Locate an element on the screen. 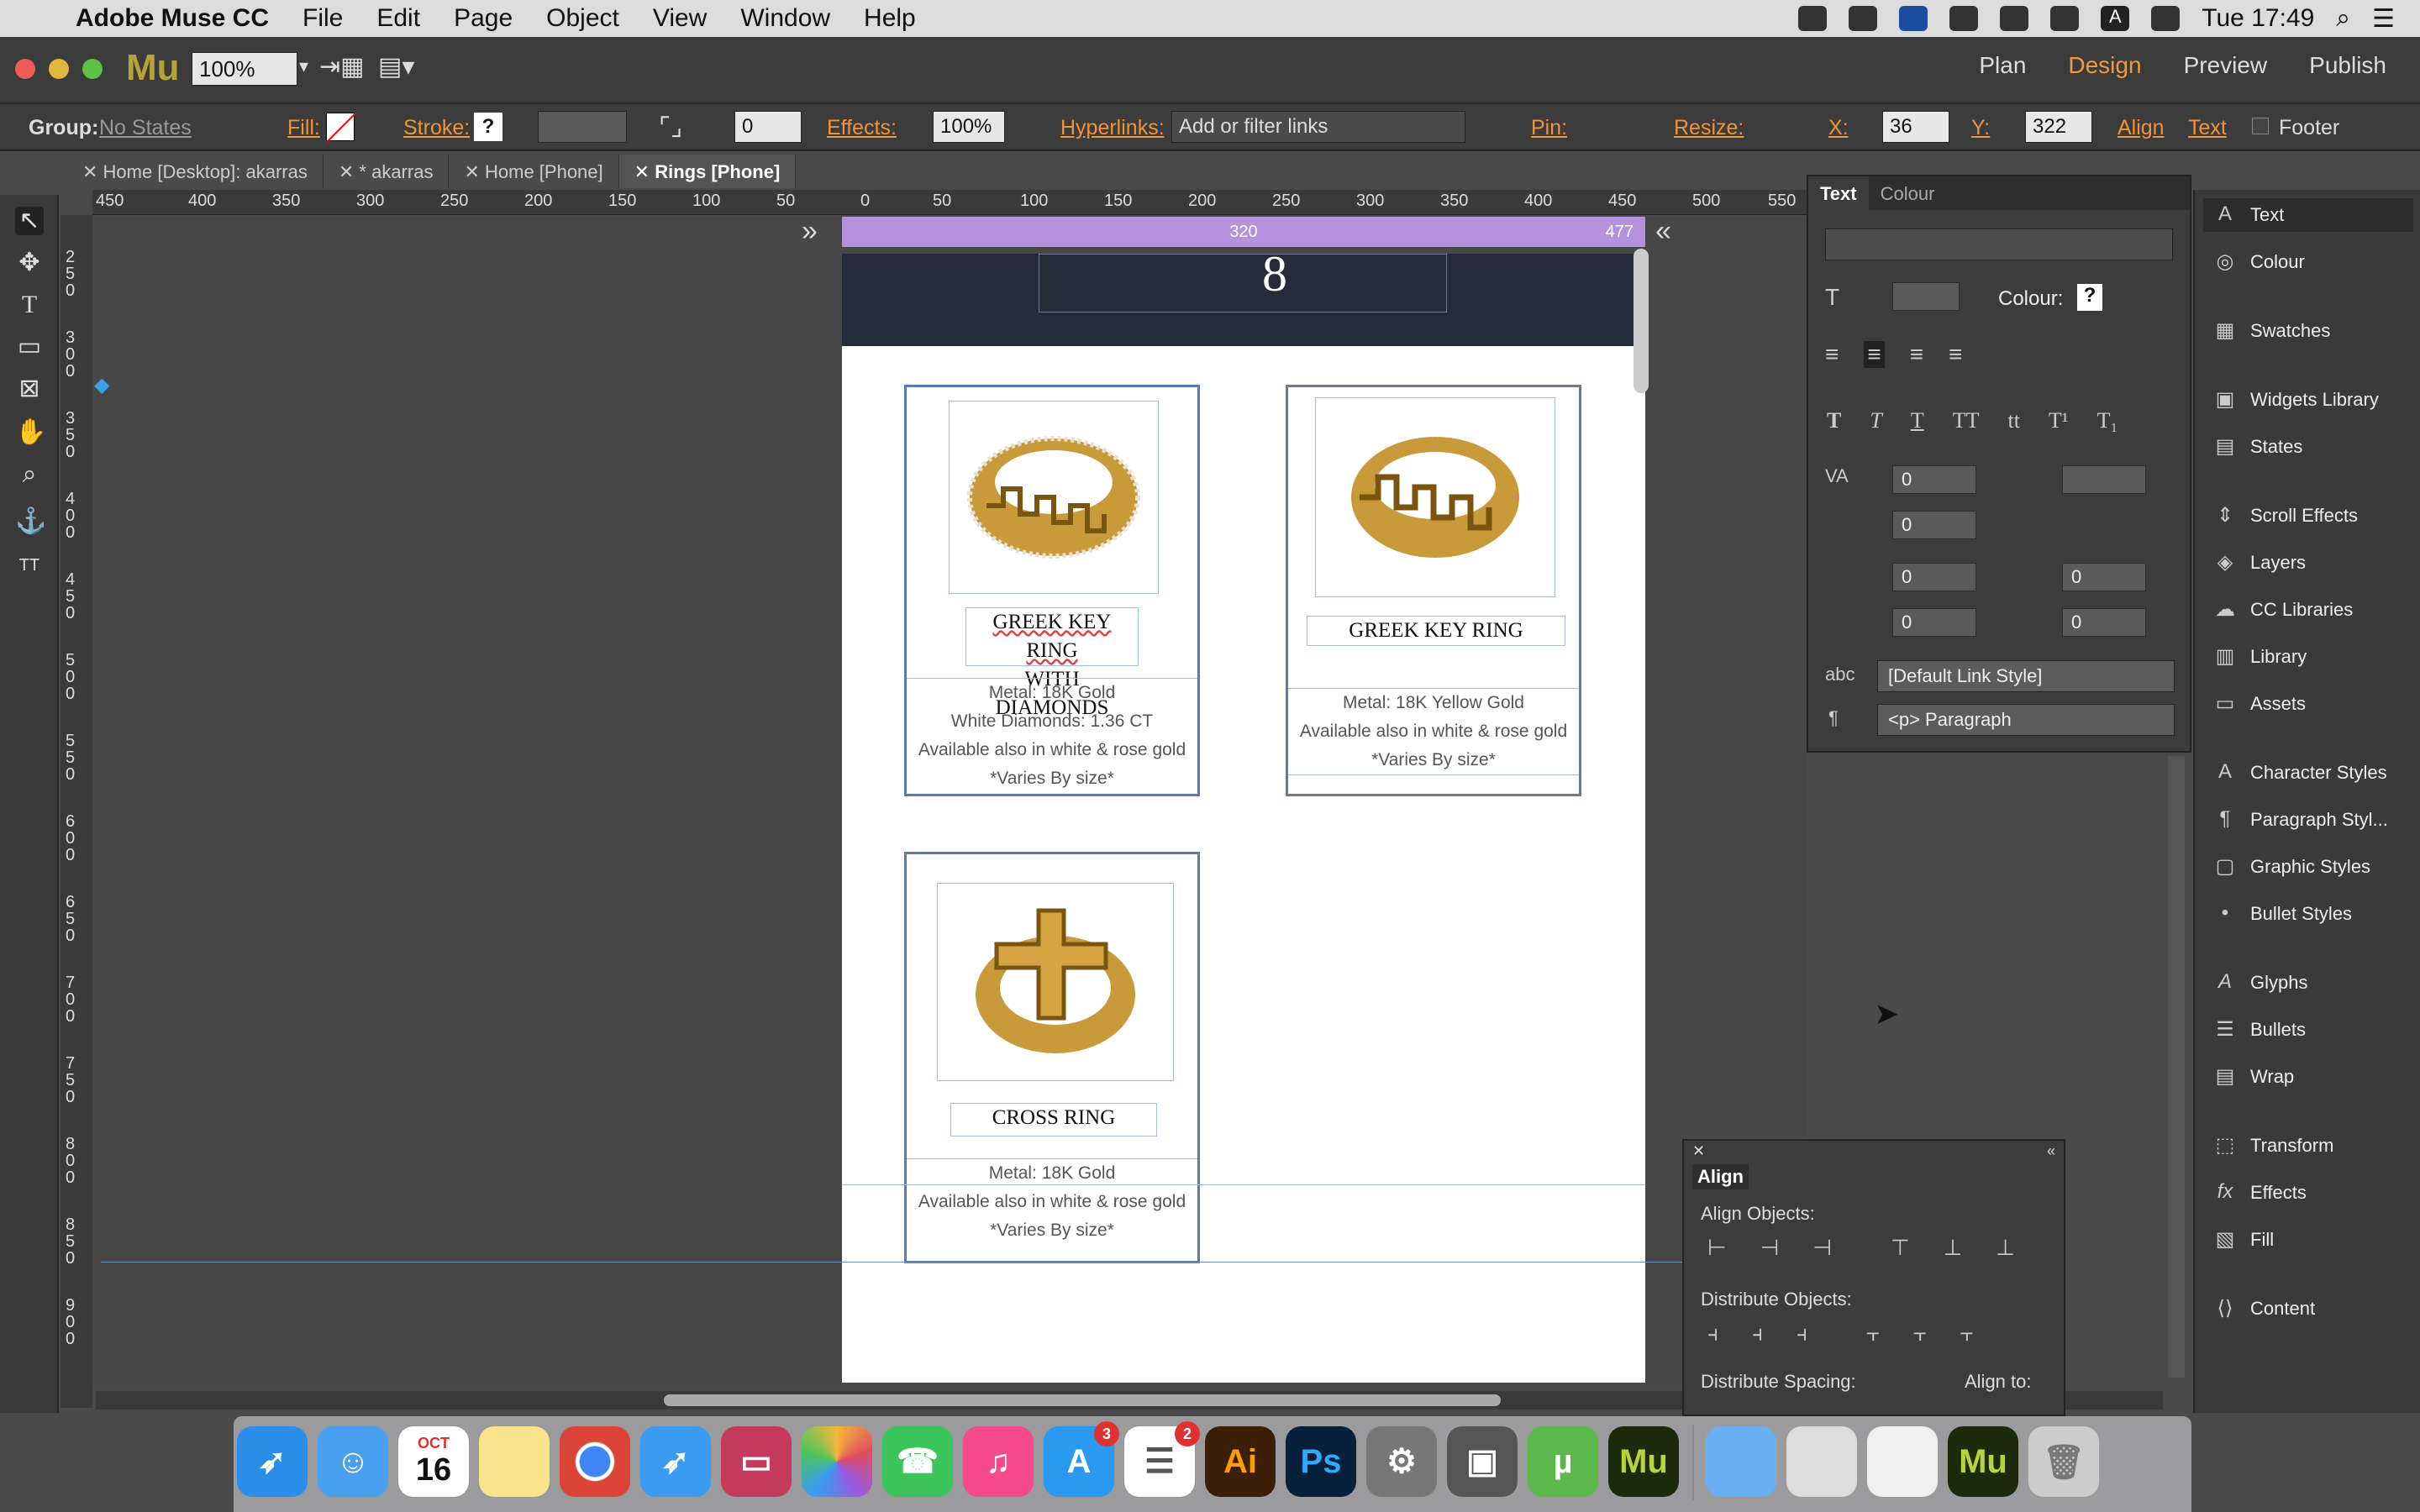 The width and height of the screenshot is (2420, 1512). menu-window: Window is located at coordinates (785, 18).